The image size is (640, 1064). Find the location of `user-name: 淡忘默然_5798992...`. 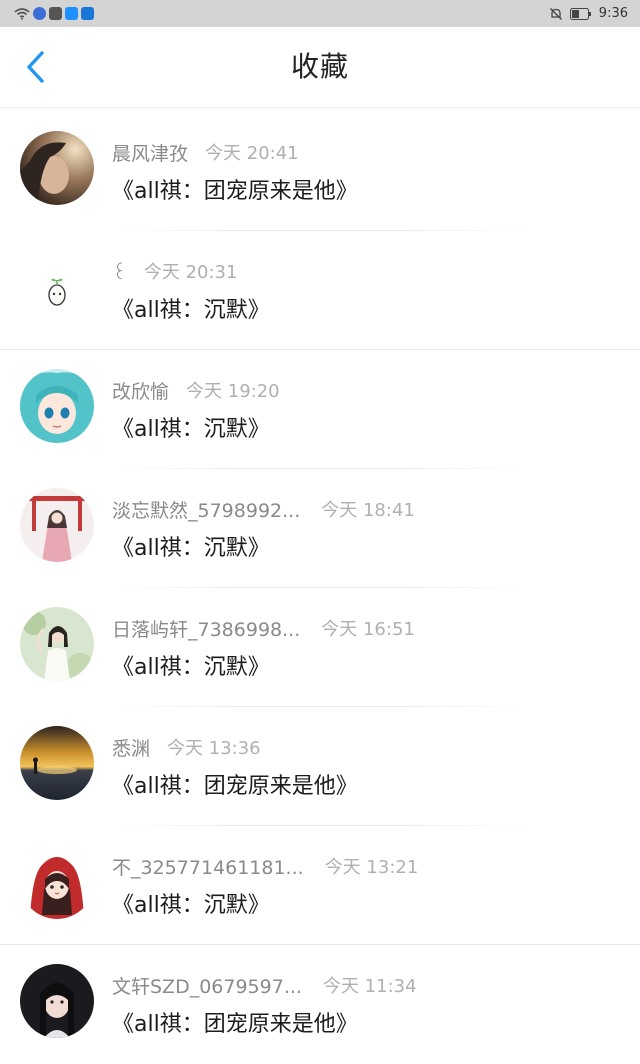

user-name: 淡忘默然_5798992... is located at coordinates (206, 509).